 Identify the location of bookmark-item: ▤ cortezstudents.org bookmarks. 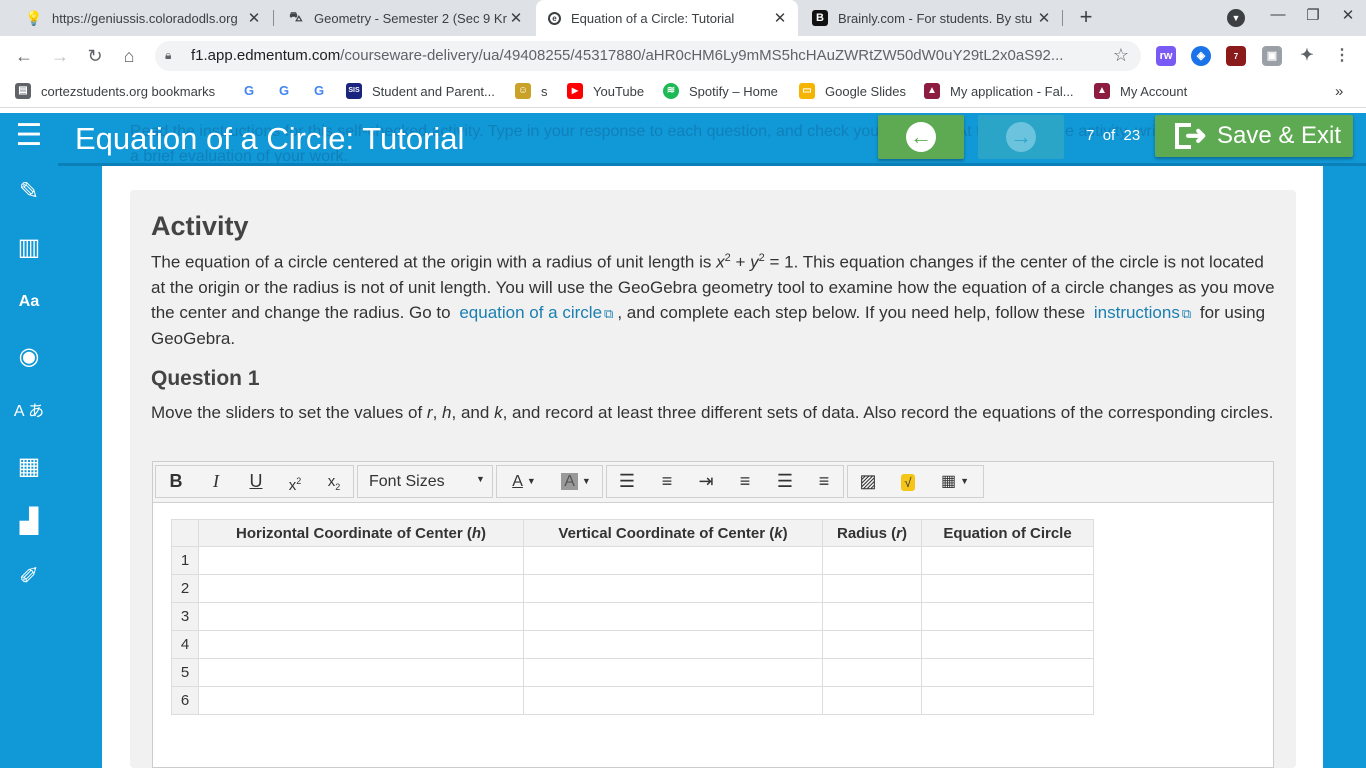
(115, 91).